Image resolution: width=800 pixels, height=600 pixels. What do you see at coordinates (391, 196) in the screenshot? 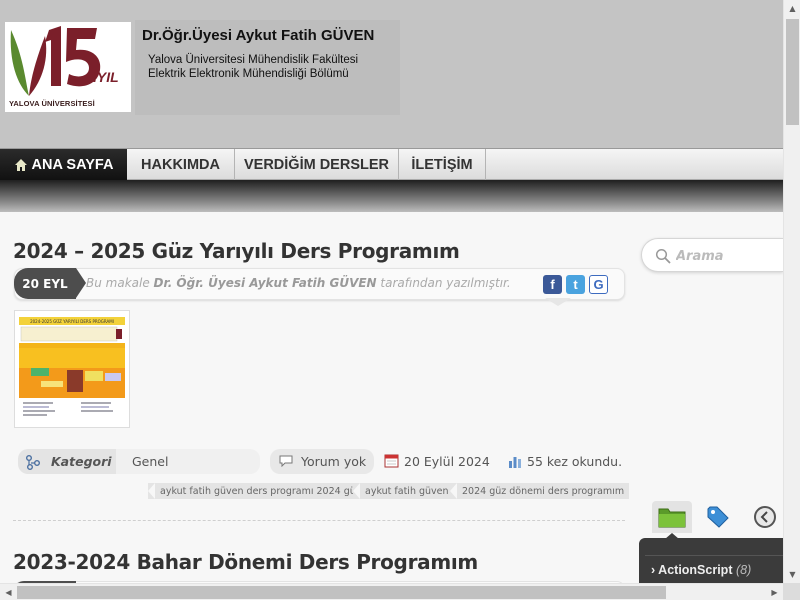
I see `nav-shadow` at bounding box center [391, 196].